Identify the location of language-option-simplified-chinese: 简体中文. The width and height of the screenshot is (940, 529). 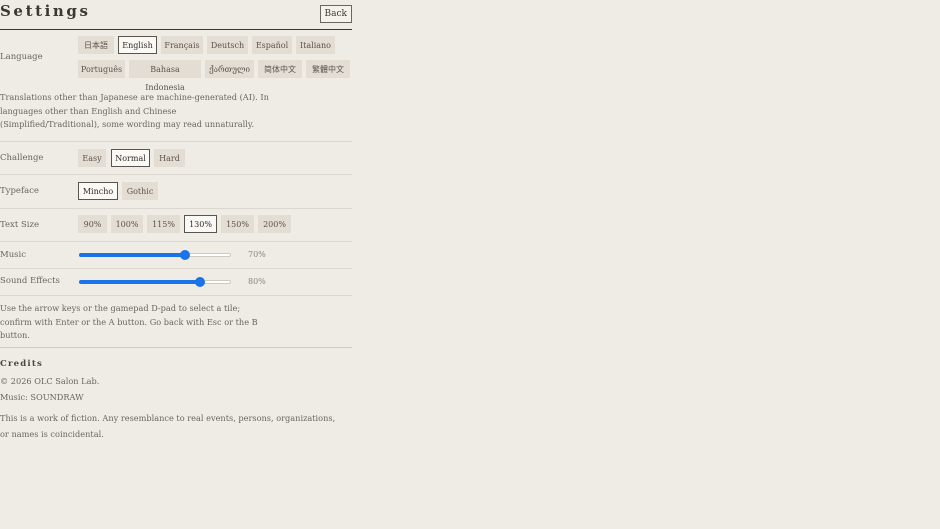
(280, 69).